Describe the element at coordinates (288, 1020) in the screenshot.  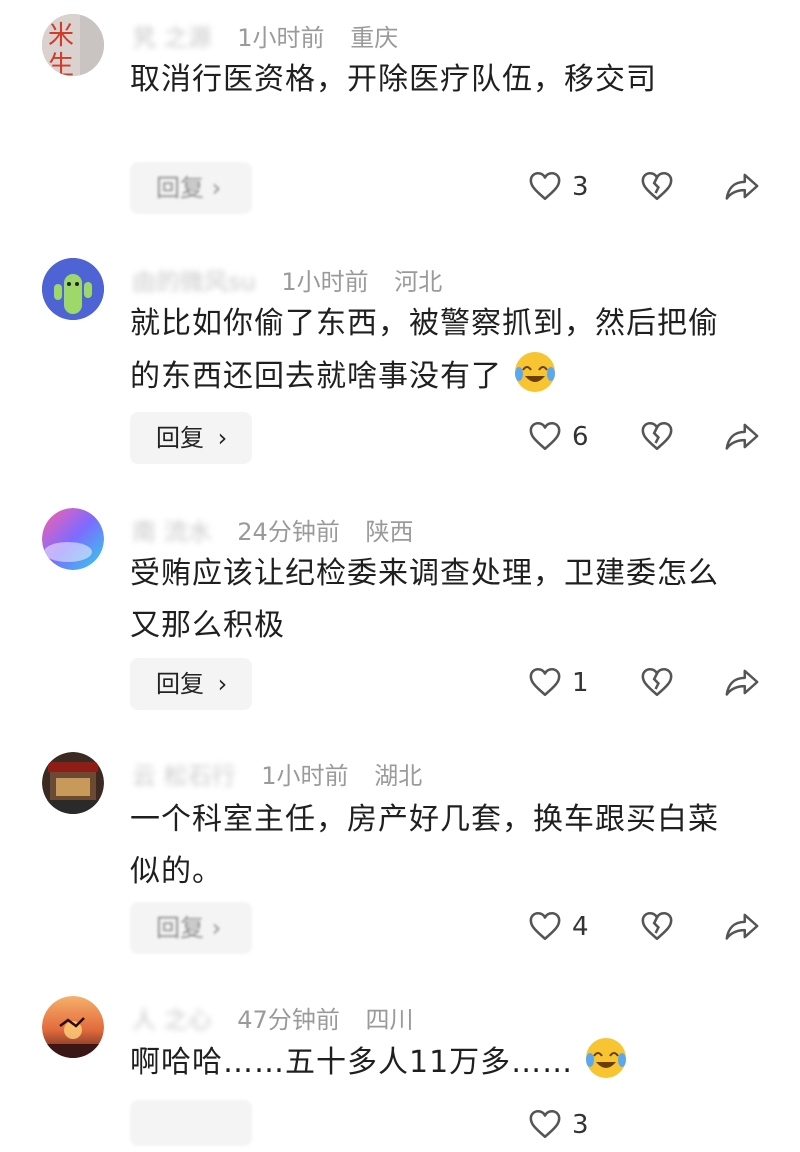
I see `timestamp: 47分钟前` at that location.